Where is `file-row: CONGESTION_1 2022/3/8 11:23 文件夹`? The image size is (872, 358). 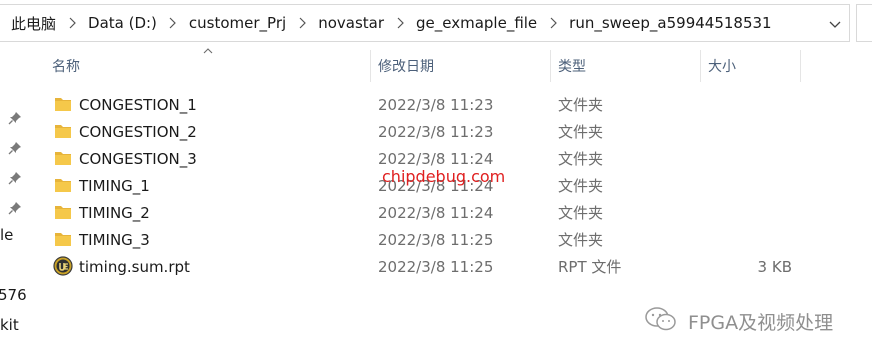 file-row: CONGESTION_1 2022/3/8 11:23 文件夹 is located at coordinates (428, 104).